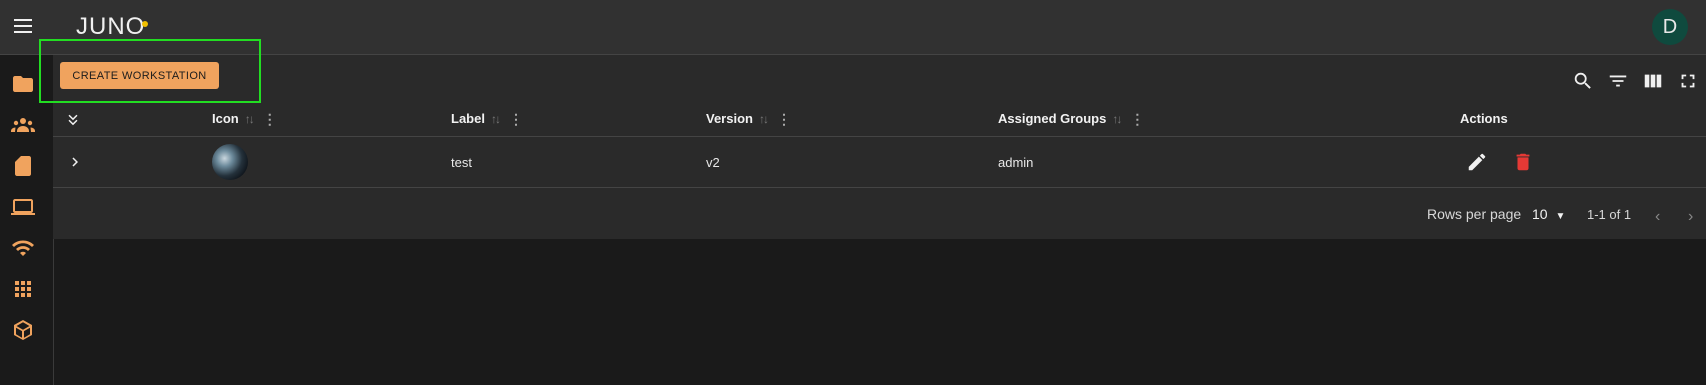 This screenshot has width=1706, height=385. I want to click on filter-icon, so click(1618, 81).